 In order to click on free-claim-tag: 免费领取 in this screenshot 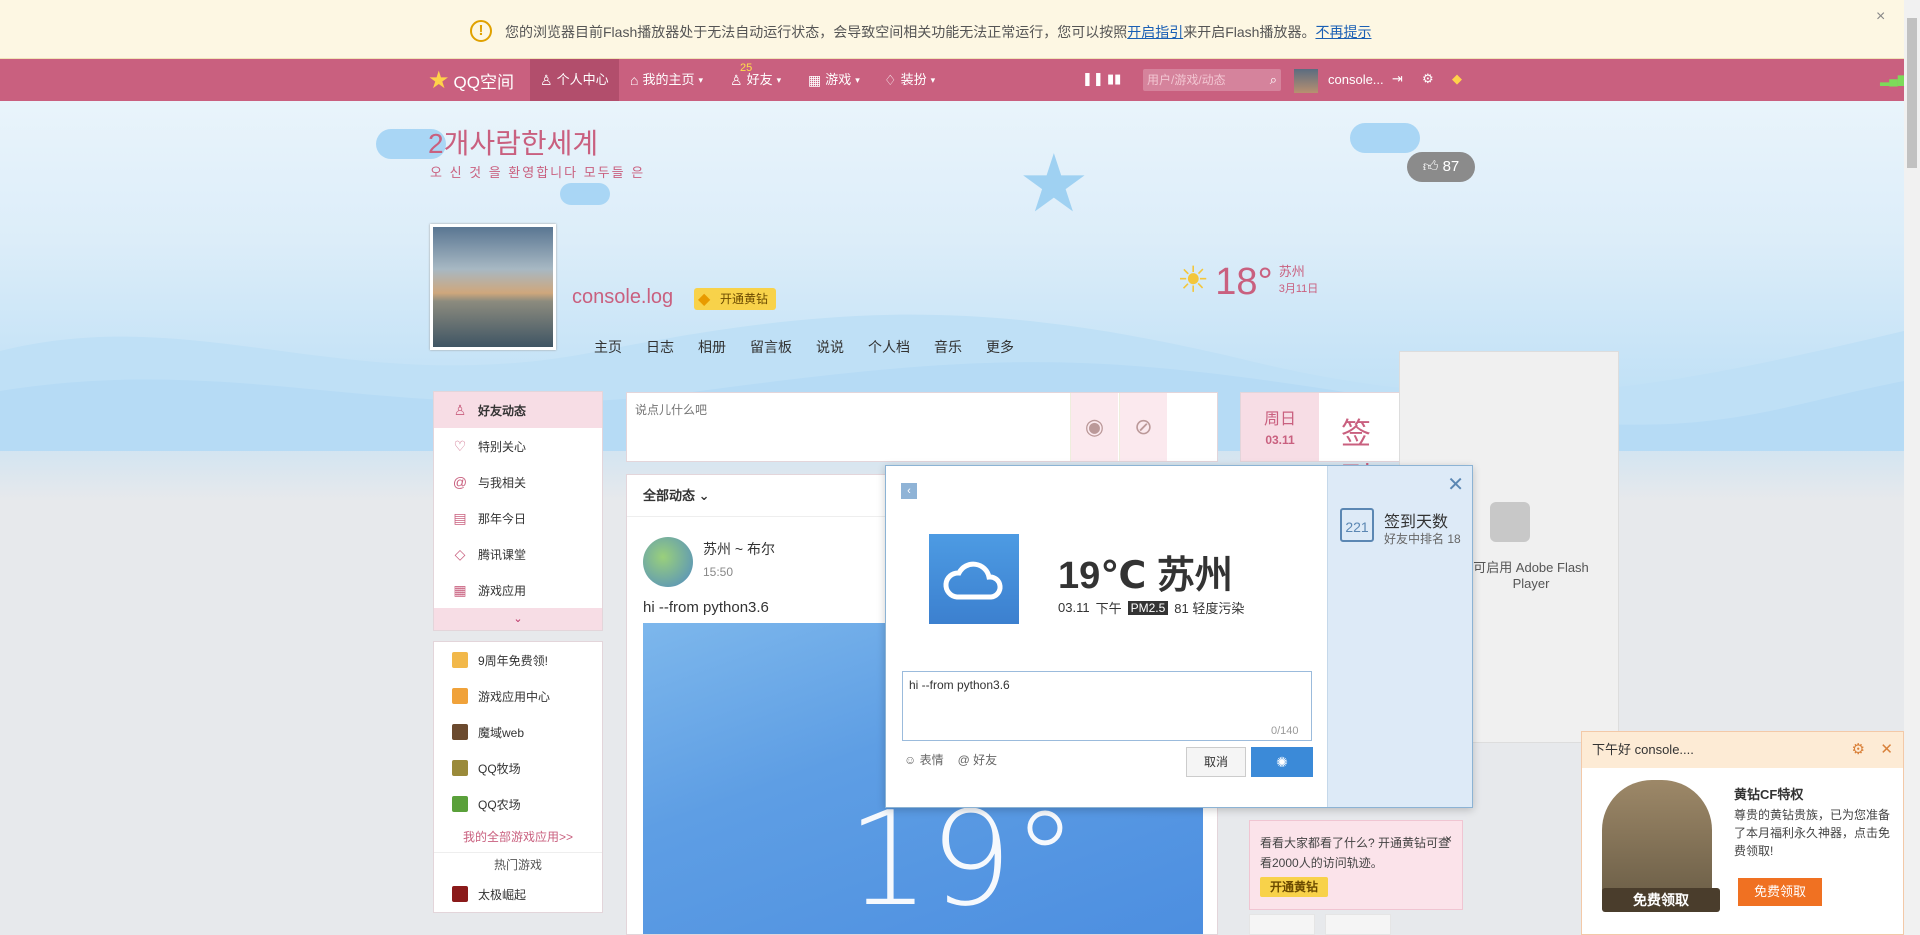, I will do `click(1661, 900)`.